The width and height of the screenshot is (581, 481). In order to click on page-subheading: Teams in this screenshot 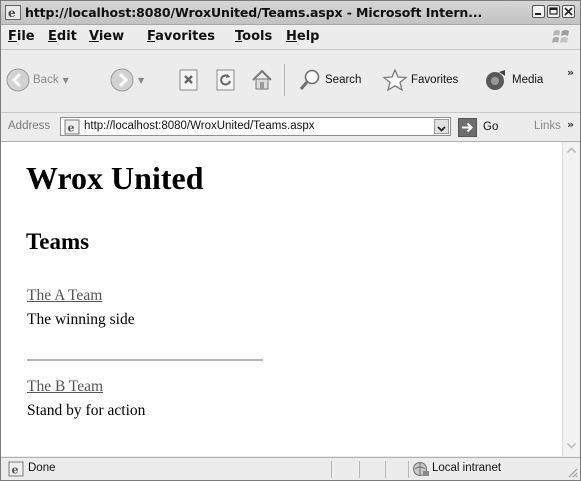, I will do `click(58, 241)`.